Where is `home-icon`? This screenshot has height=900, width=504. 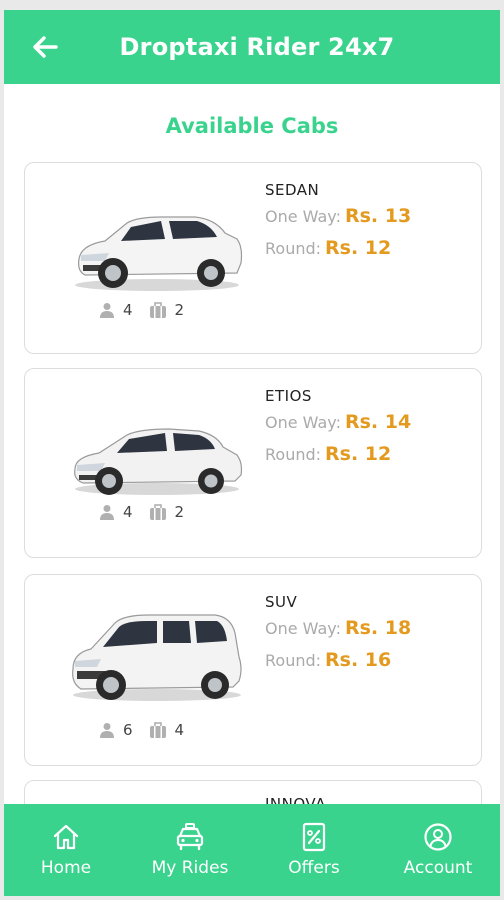 home-icon is located at coordinates (66, 837).